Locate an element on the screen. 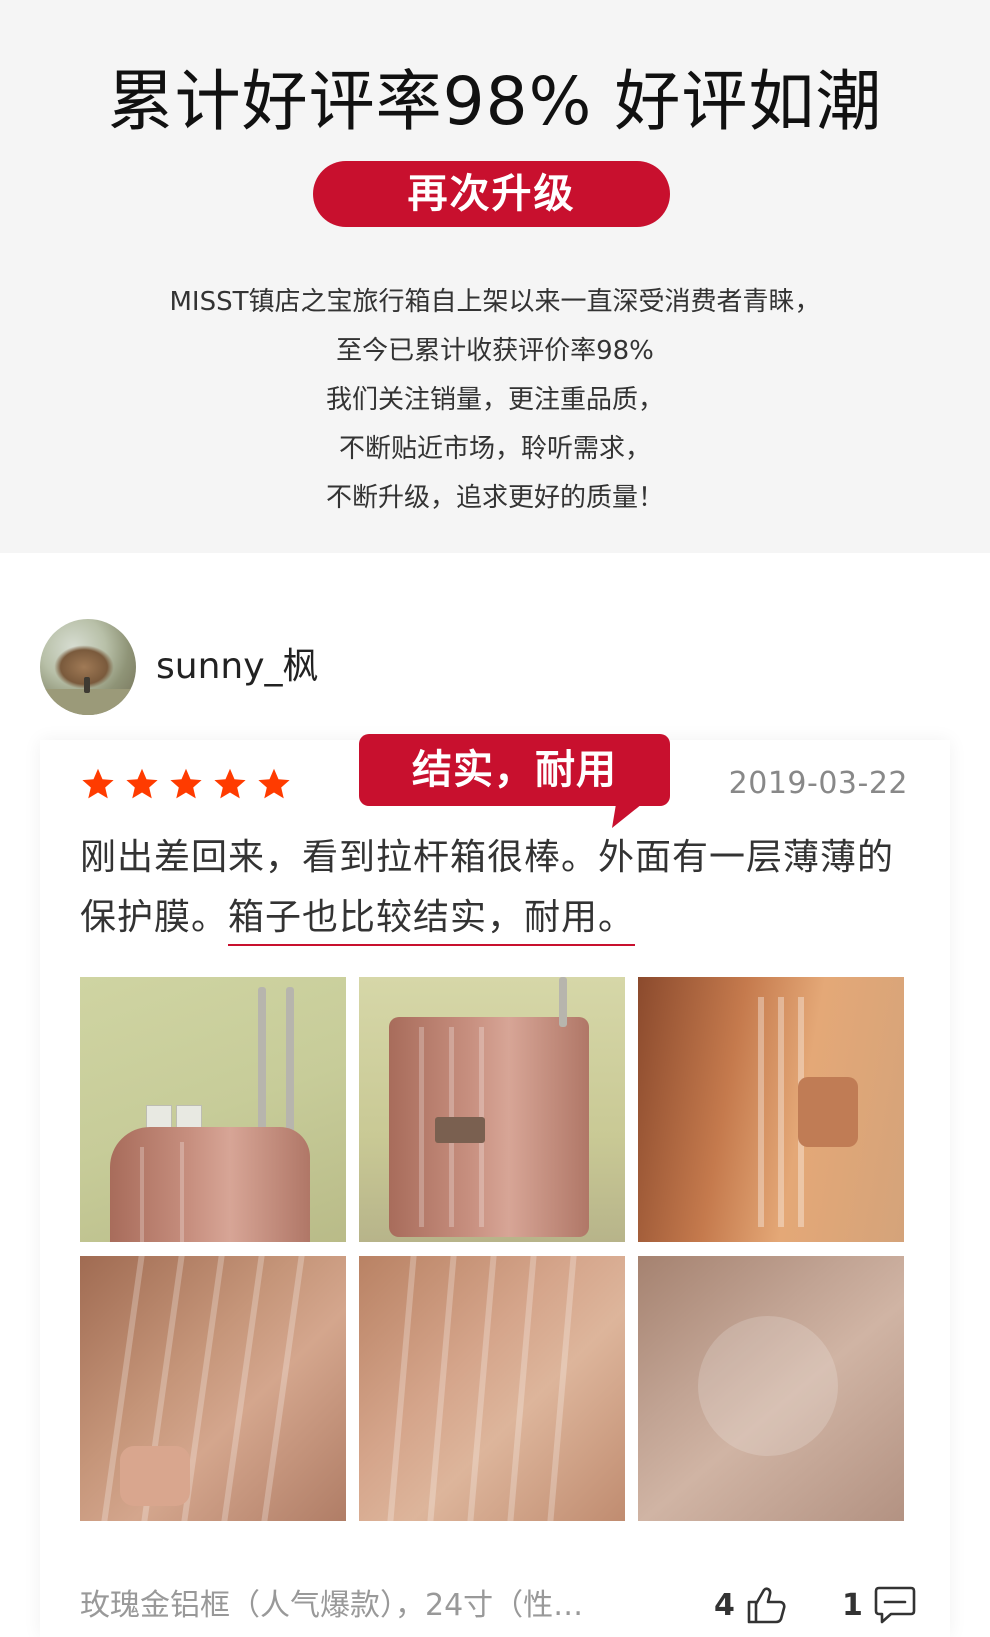  reviewer-name: sunny_枫 is located at coordinates (237, 667).